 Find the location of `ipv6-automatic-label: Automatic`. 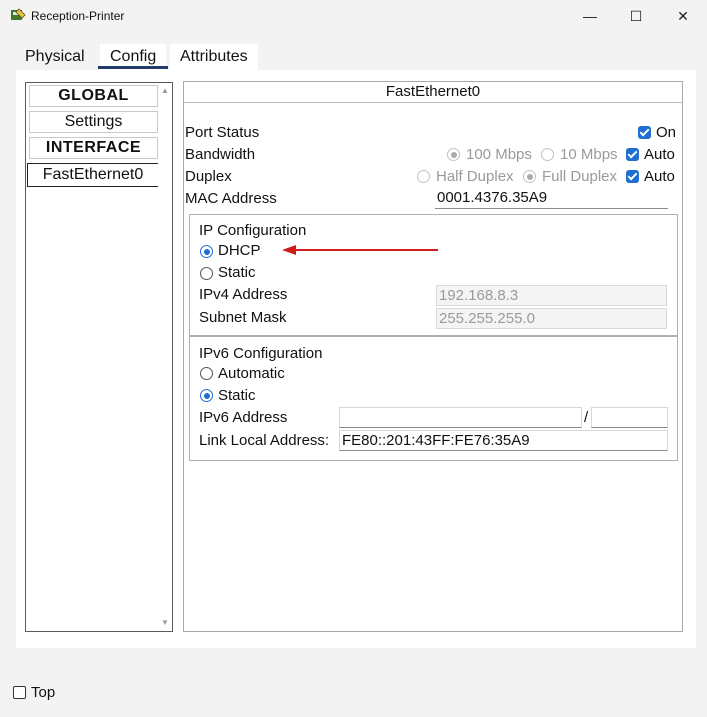

ipv6-automatic-label: Automatic is located at coordinates (251, 373).